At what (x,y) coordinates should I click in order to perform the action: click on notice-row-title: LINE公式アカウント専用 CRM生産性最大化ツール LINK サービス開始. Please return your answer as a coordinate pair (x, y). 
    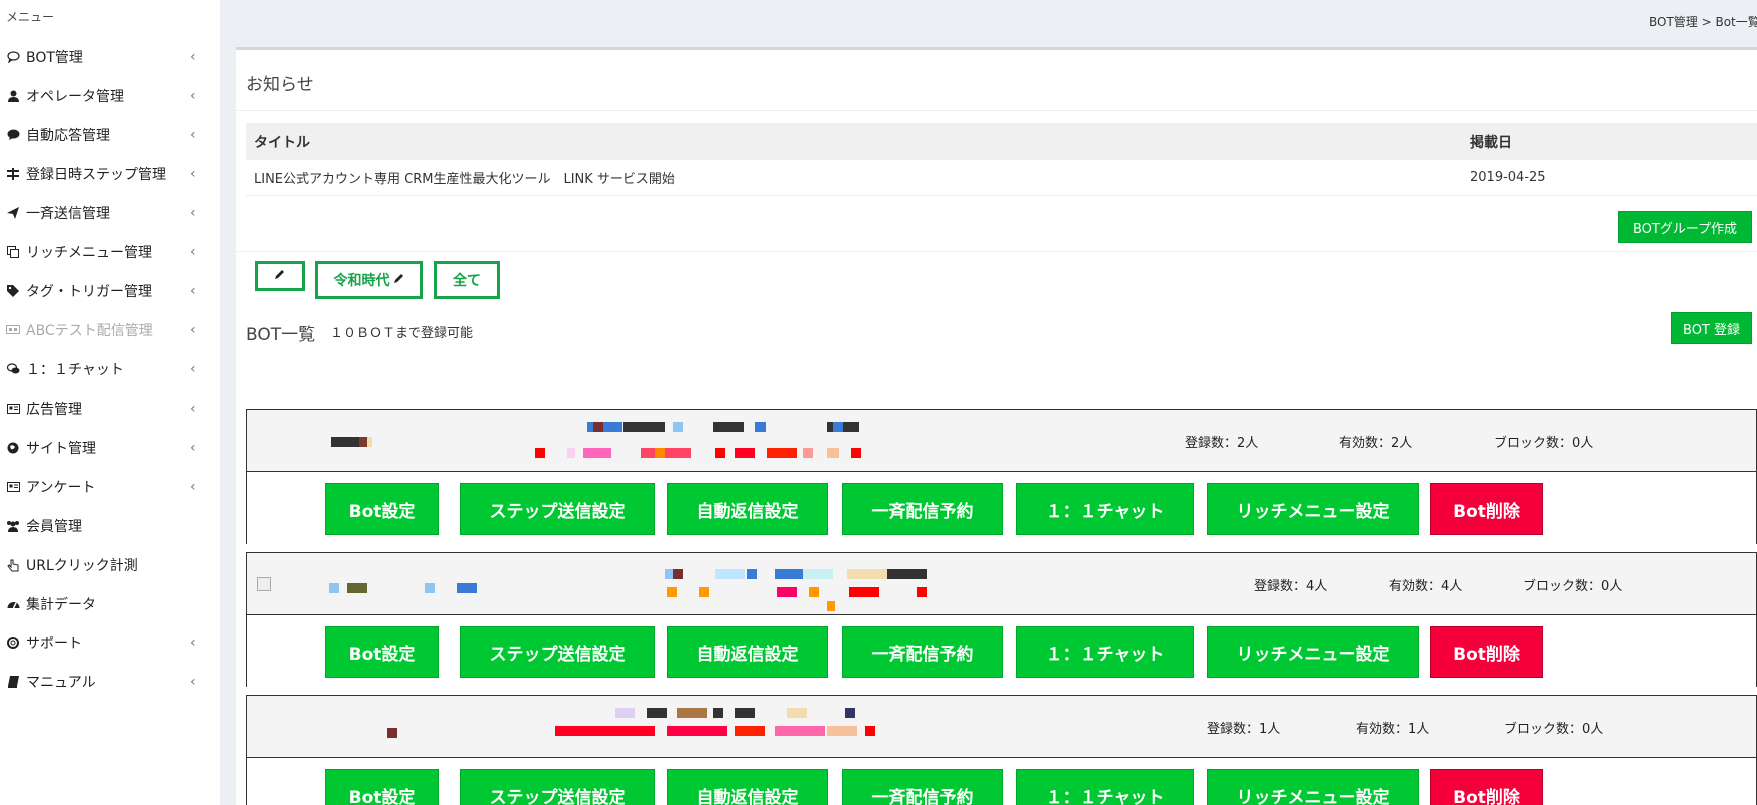
    Looking at the image, I should click on (464, 177).